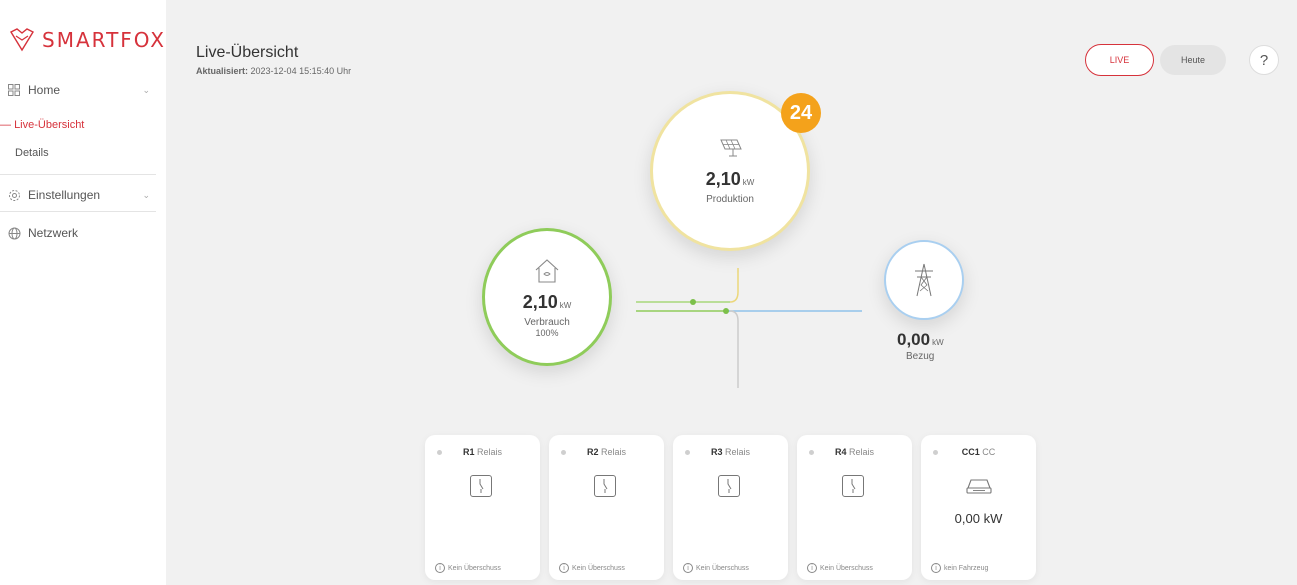 Image resolution: width=1297 pixels, height=585 pixels. What do you see at coordinates (482, 452) in the screenshot?
I see `card-title: R1 Relais` at bounding box center [482, 452].